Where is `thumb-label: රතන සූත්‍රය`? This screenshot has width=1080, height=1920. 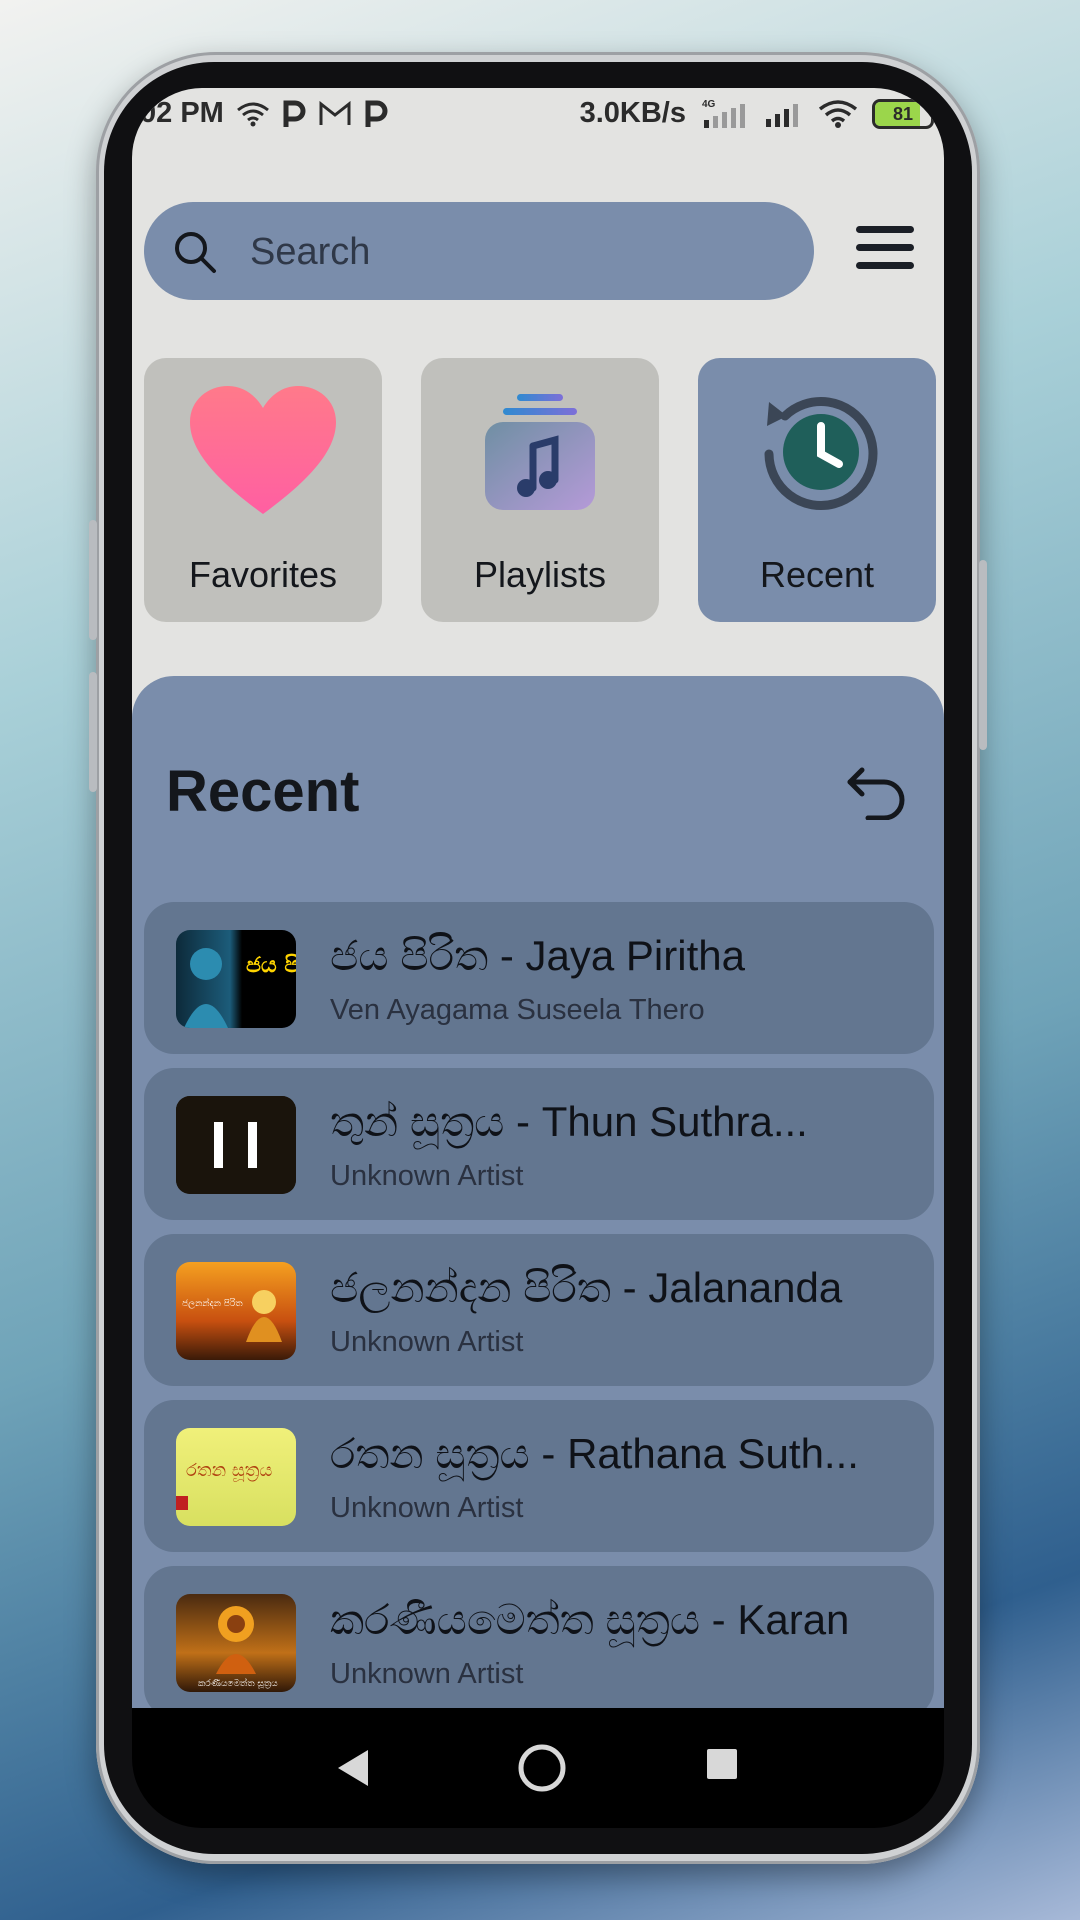 thumb-label: රතන සූත්‍රය is located at coordinates (229, 1470).